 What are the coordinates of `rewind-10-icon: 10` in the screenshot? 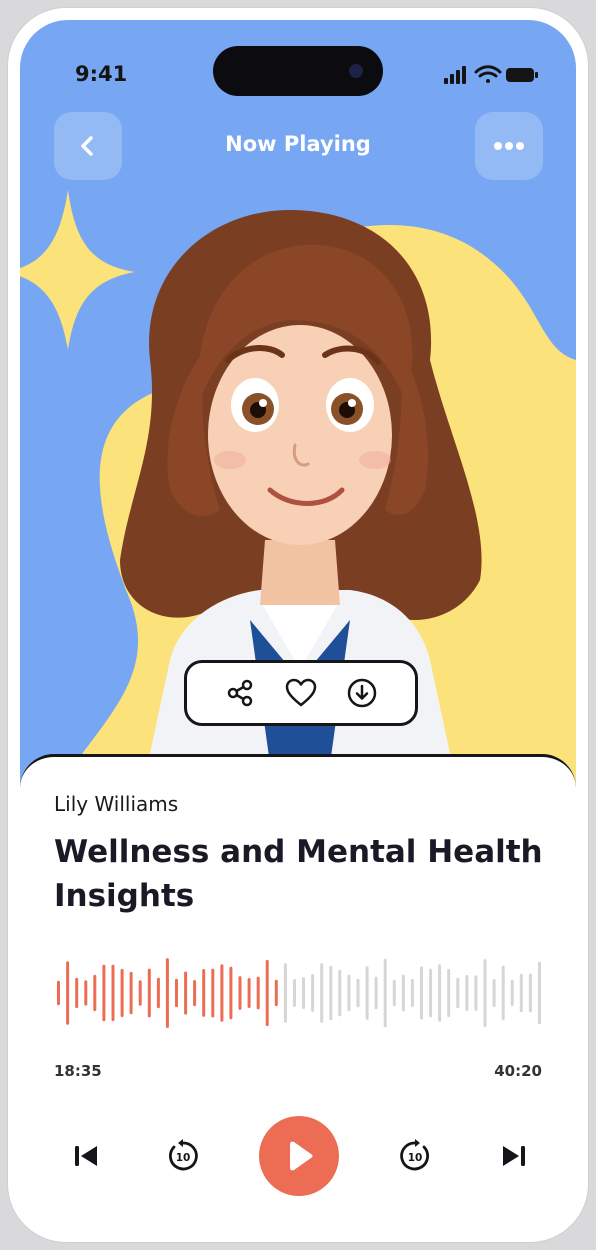 It's located at (183, 1155).